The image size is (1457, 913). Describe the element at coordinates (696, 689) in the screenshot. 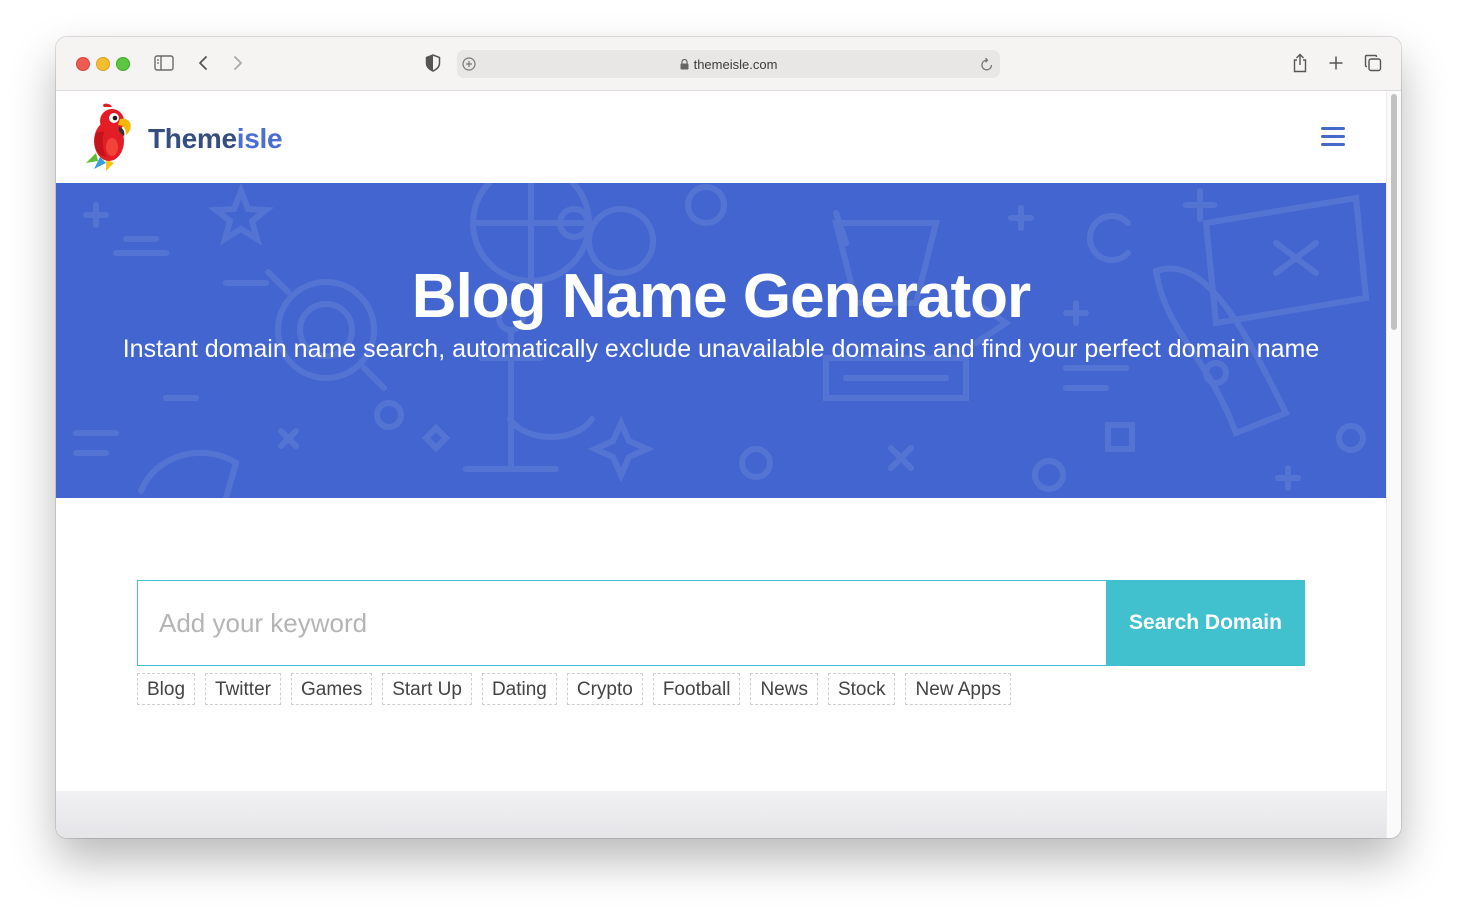

I see `tag-football: Football` at that location.